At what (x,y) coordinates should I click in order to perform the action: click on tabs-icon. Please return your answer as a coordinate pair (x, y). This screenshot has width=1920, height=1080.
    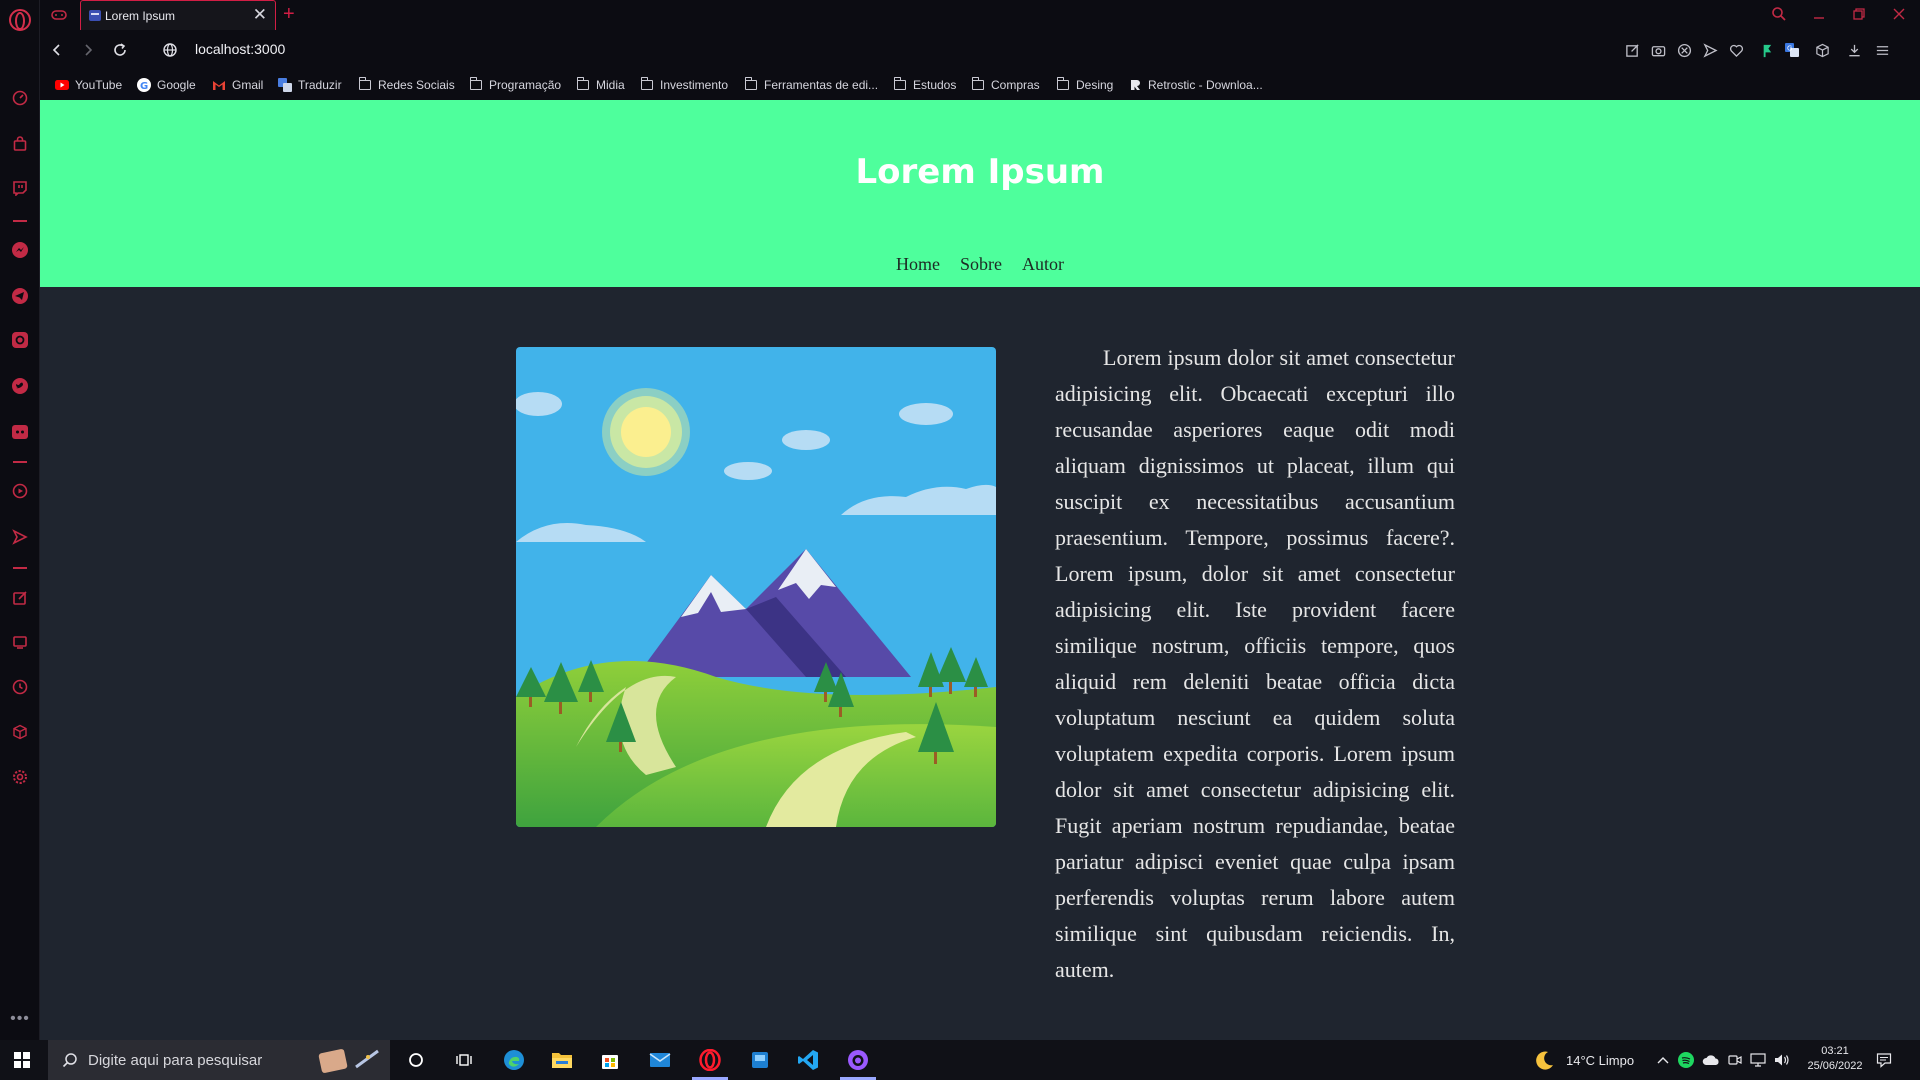
    Looking at the image, I should click on (20, 642).